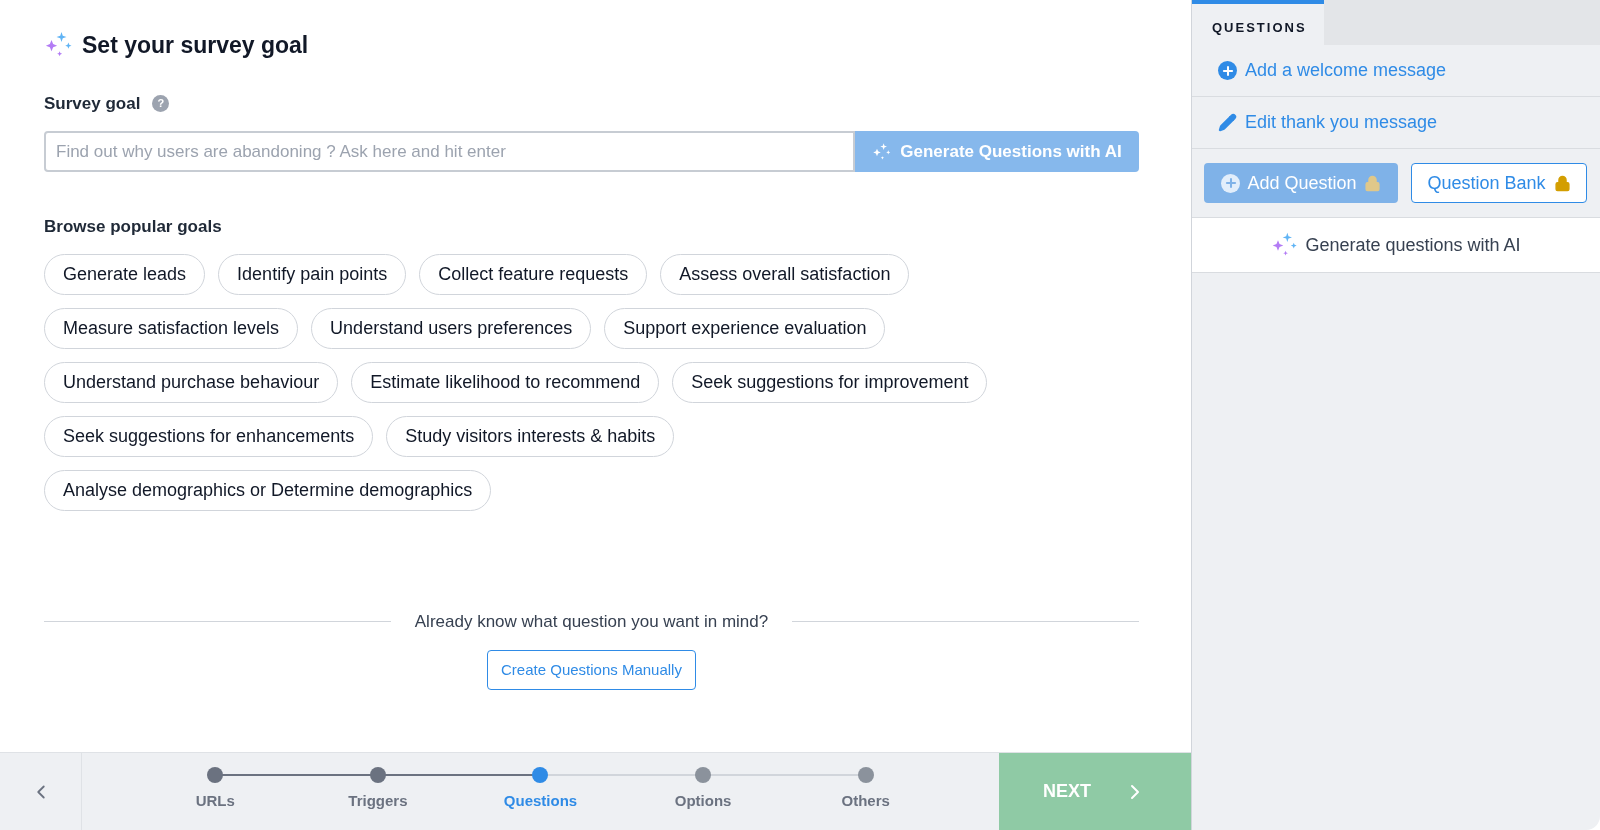 This screenshot has width=1600, height=830. I want to click on sparkle-icon, so click(882, 151).